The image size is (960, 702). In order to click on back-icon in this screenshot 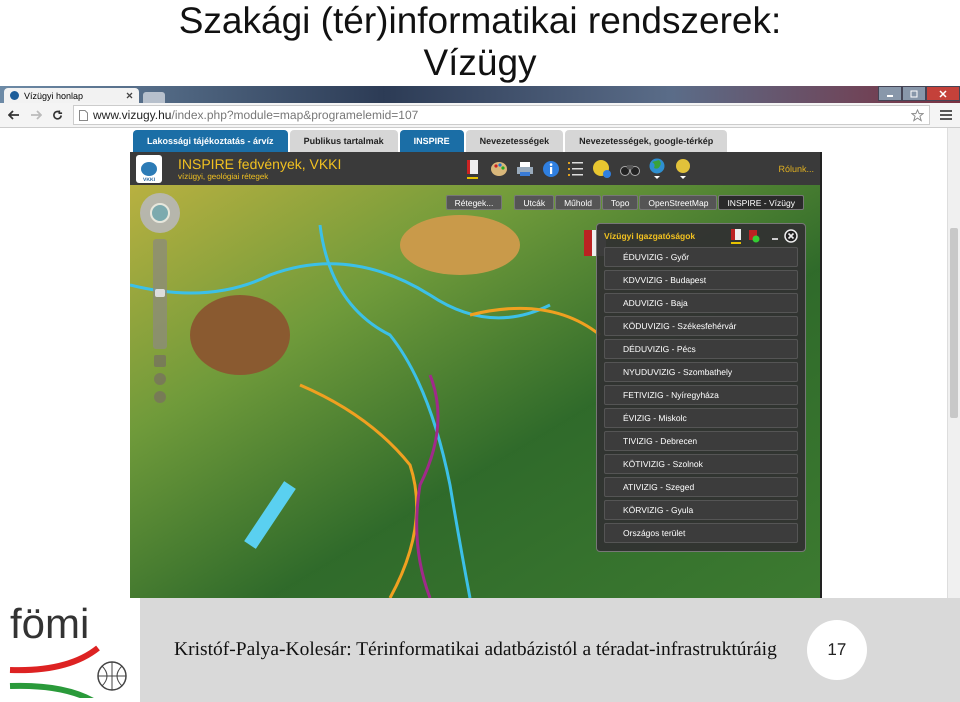, I will do `click(14, 115)`.